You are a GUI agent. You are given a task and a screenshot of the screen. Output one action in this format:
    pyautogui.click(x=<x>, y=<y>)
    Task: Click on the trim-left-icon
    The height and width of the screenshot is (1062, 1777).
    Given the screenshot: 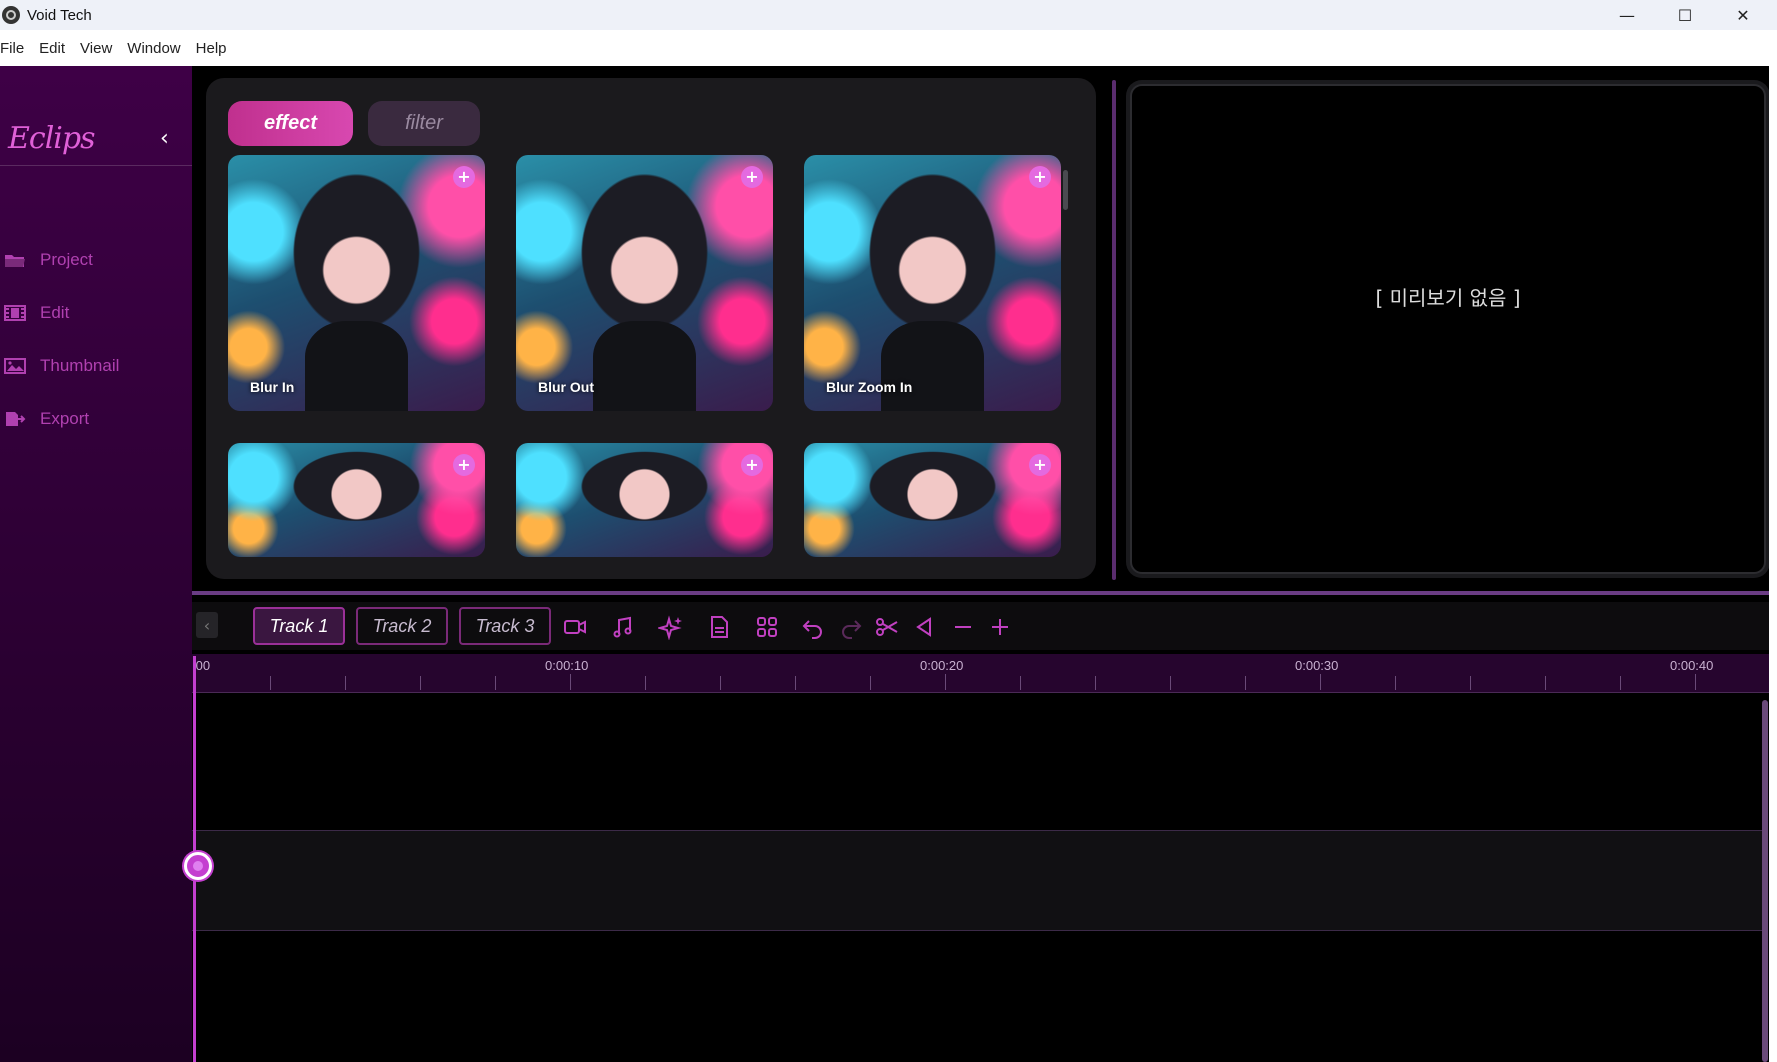 What is the action you would take?
    pyautogui.click(x=925, y=627)
    